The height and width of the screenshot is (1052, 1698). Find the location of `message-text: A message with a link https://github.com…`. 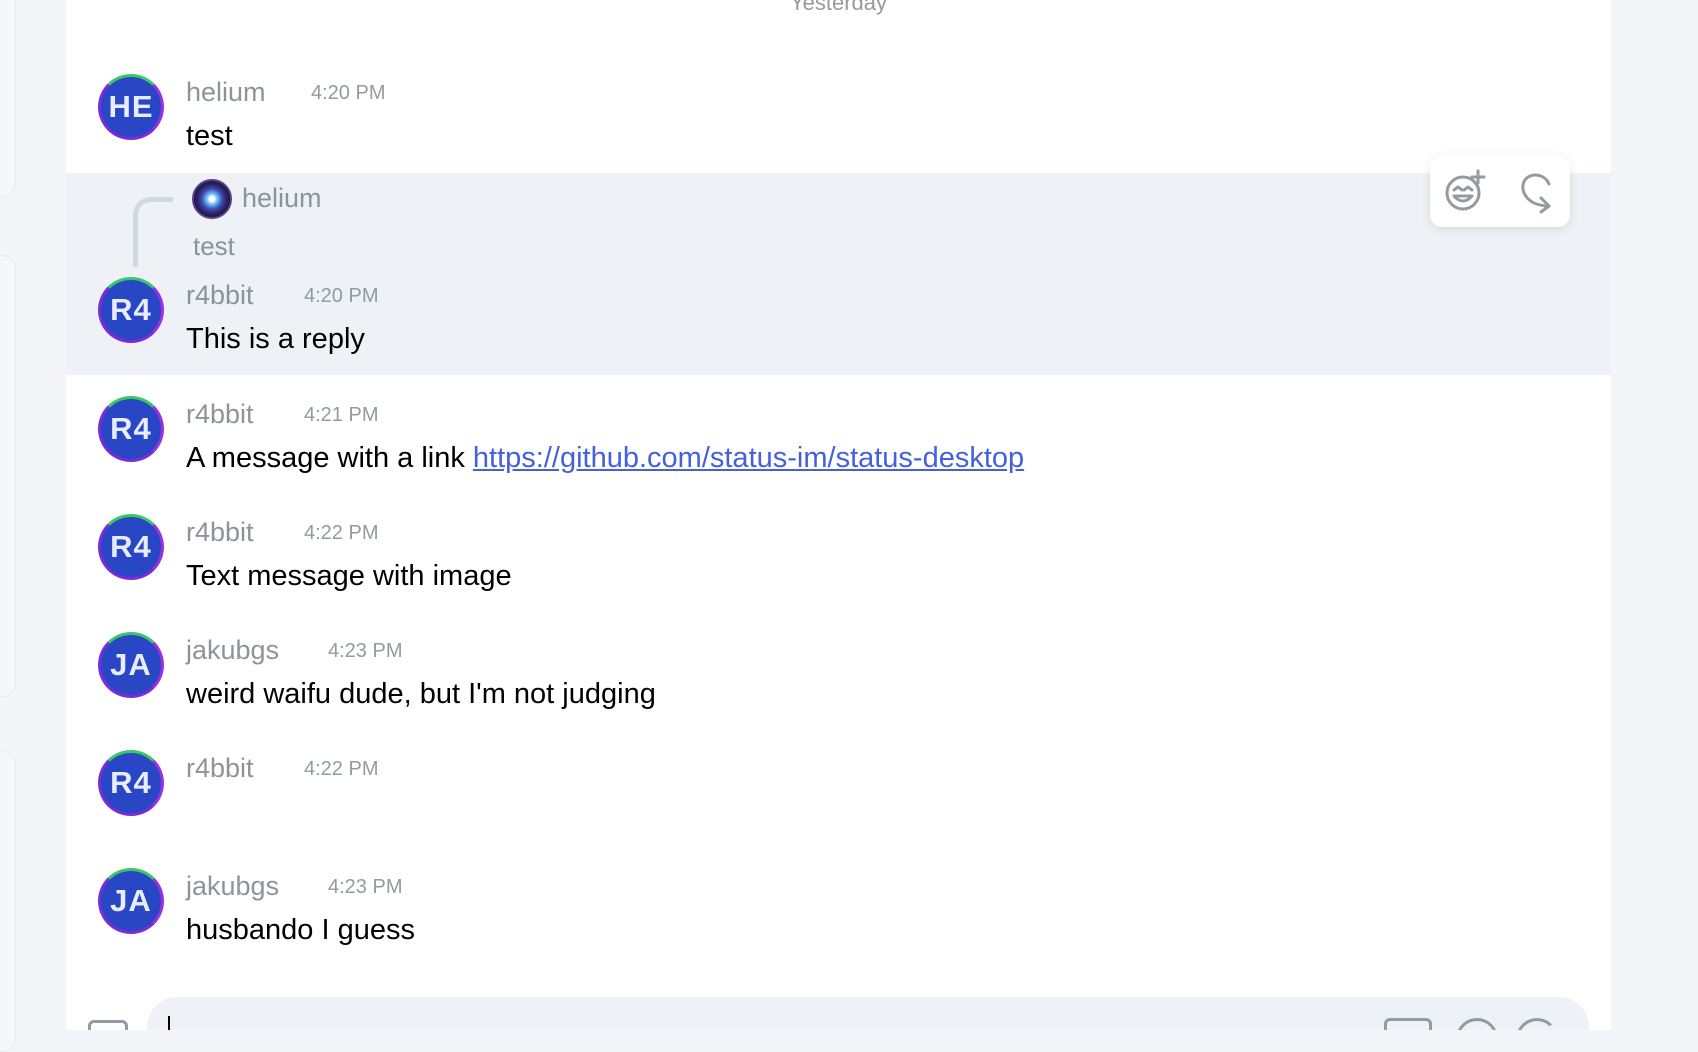

message-text: A message with a link https://github.com… is located at coordinates (605, 458).